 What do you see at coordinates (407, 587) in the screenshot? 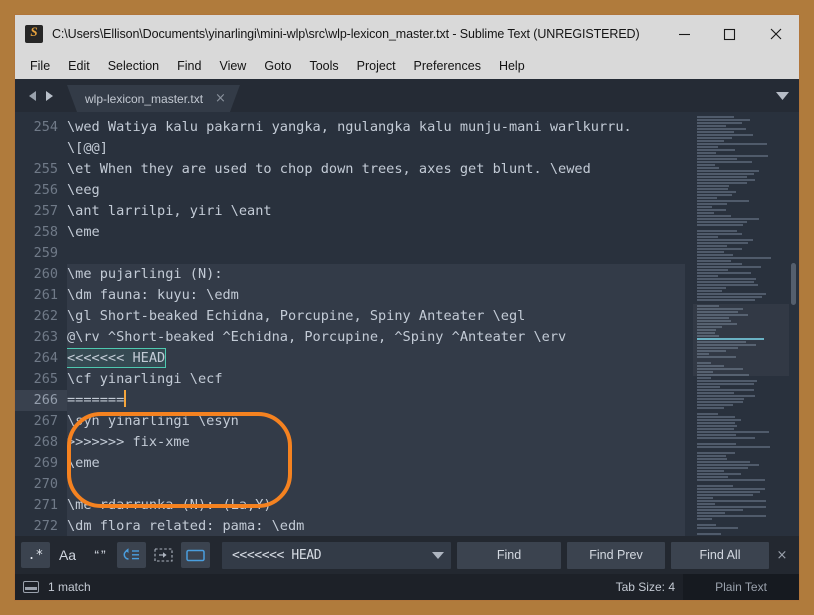
I see `status-bar: 1 match Tab Size: 4 Plain Text` at bounding box center [407, 587].